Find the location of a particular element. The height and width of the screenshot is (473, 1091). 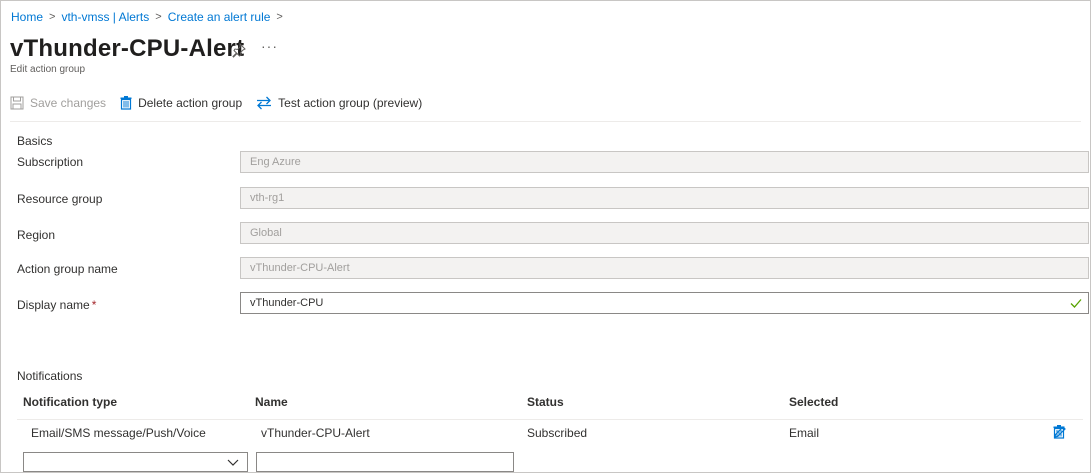

breadcrumb-home: Home is located at coordinates (27, 17).